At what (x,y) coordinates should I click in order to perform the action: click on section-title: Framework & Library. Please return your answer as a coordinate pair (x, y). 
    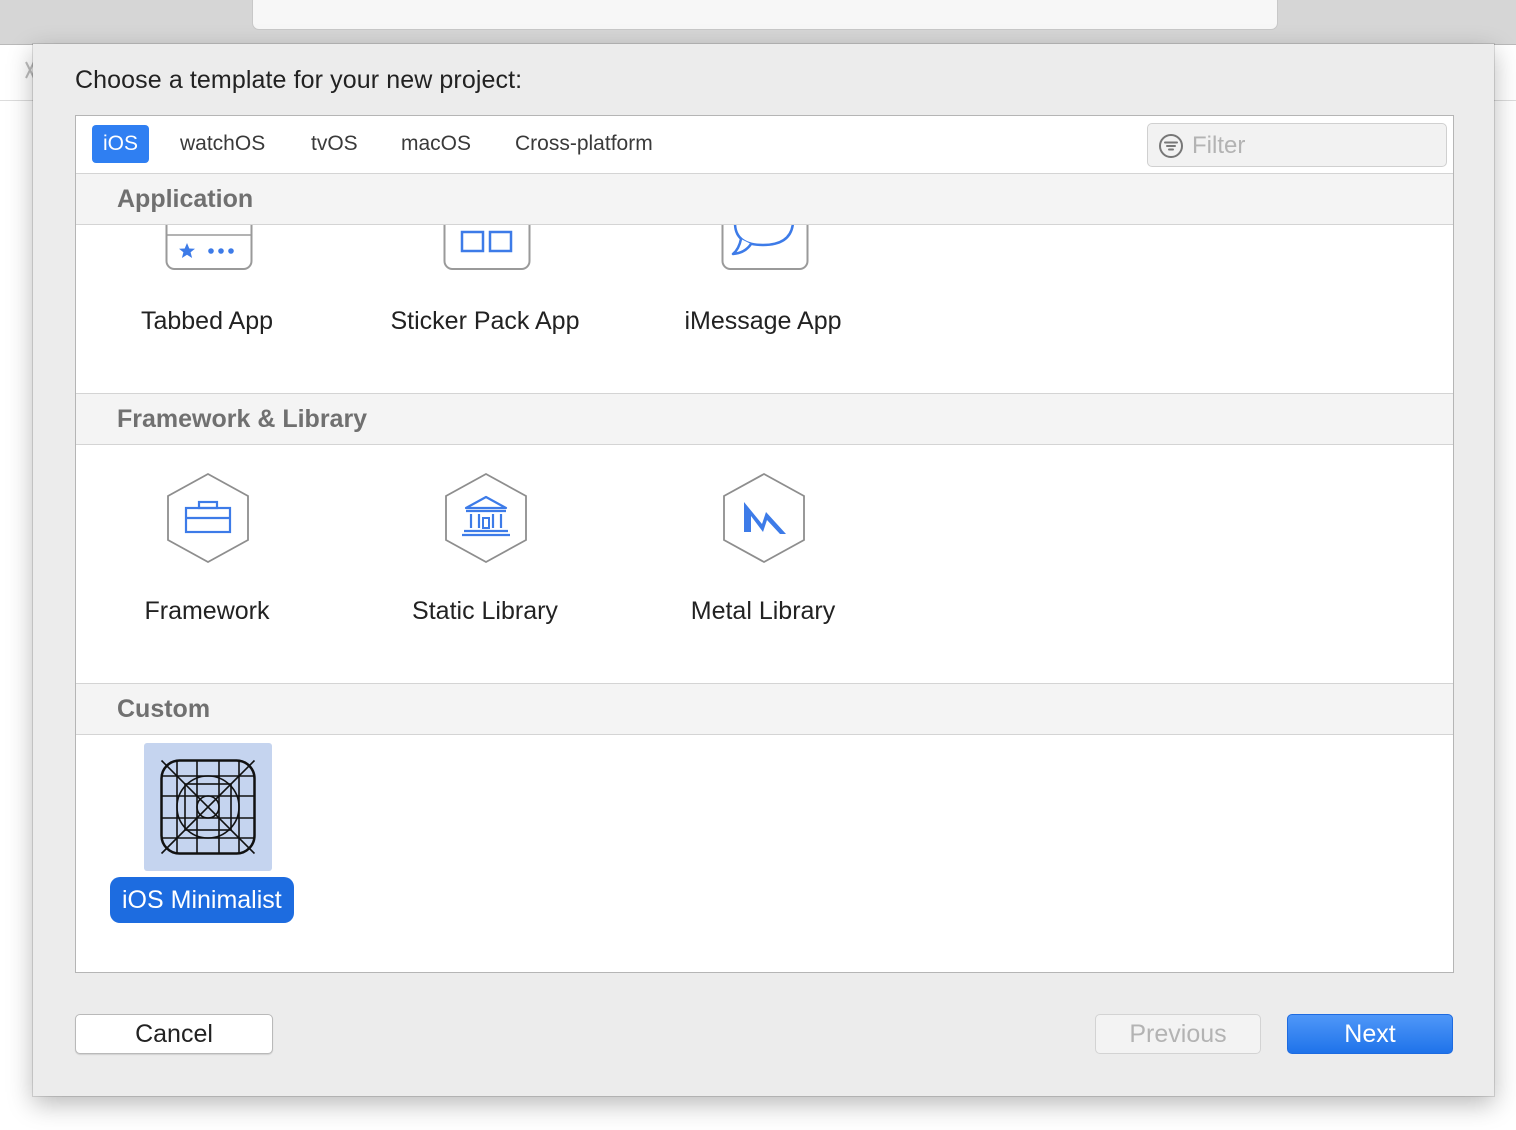
    Looking at the image, I should click on (242, 419).